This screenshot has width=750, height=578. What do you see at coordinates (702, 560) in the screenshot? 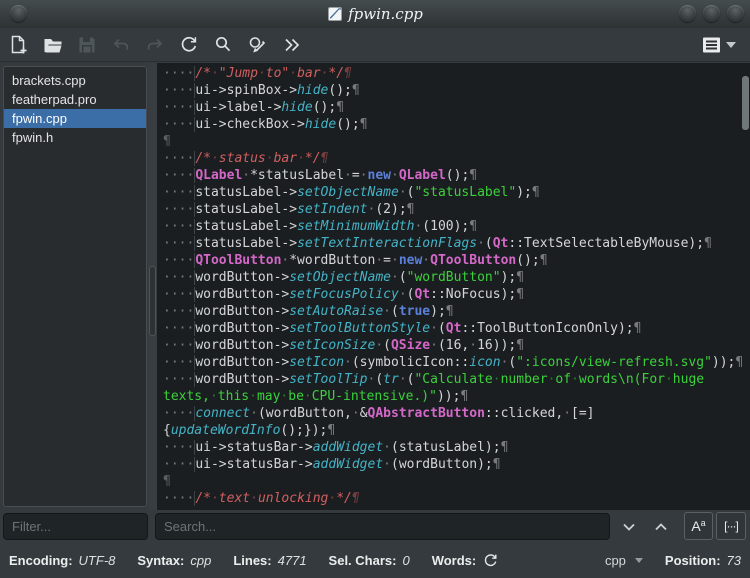
I see `position-status: Position: 73` at bounding box center [702, 560].